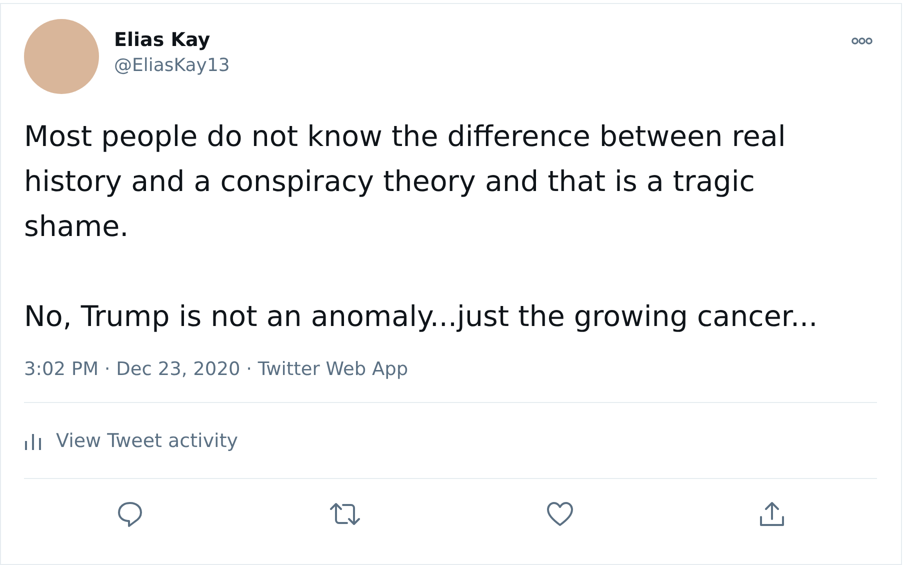  Describe the element at coordinates (130, 514) in the screenshot. I see `reply-icon` at that location.